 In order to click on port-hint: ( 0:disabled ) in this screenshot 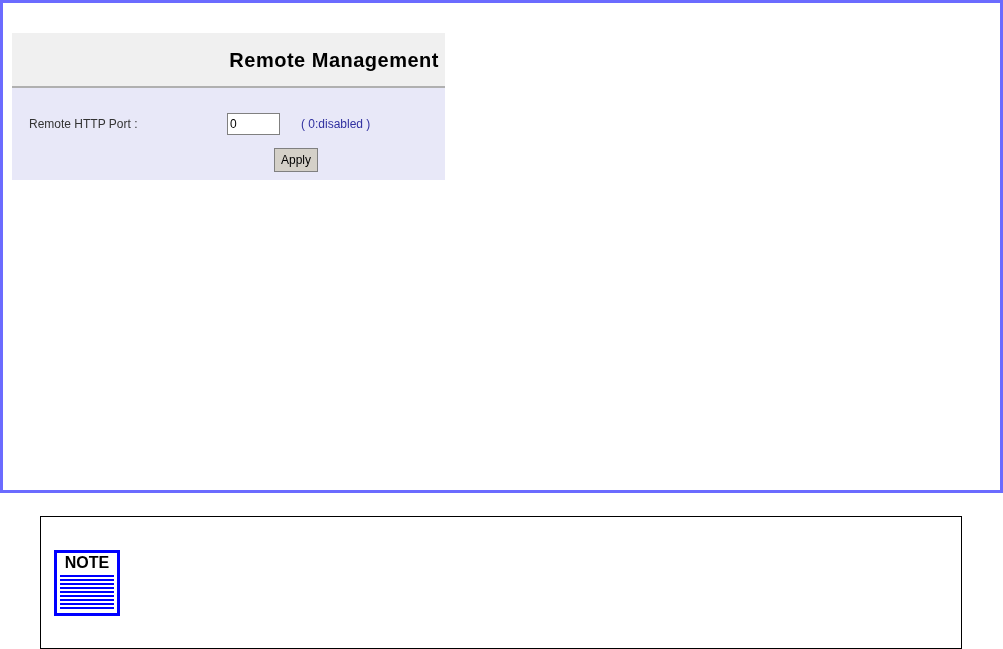, I will do `click(336, 124)`.